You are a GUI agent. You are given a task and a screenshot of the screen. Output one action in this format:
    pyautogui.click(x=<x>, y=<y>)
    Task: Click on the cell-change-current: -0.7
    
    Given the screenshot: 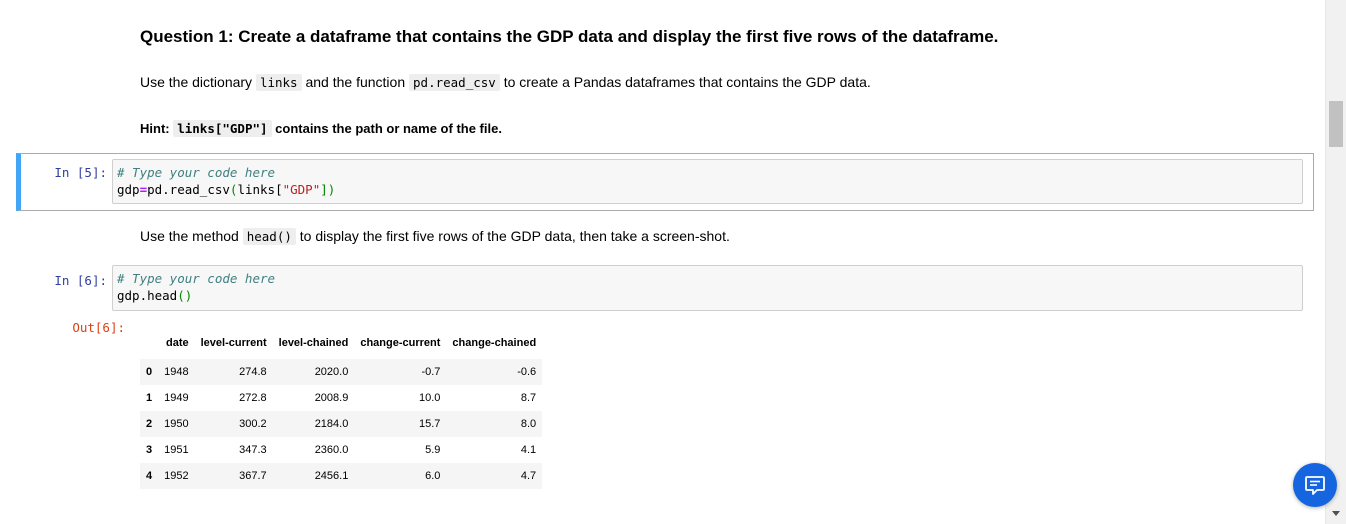 What is the action you would take?
    pyautogui.click(x=431, y=372)
    